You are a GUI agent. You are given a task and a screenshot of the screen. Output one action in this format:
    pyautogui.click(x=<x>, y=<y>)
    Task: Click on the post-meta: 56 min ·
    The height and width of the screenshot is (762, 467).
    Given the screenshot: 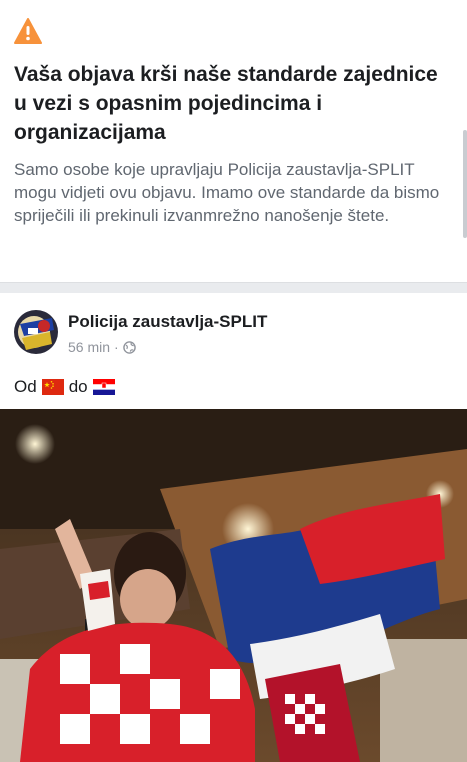 What is the action you would take?
    pyautogui.click(x=102, y=347)
    